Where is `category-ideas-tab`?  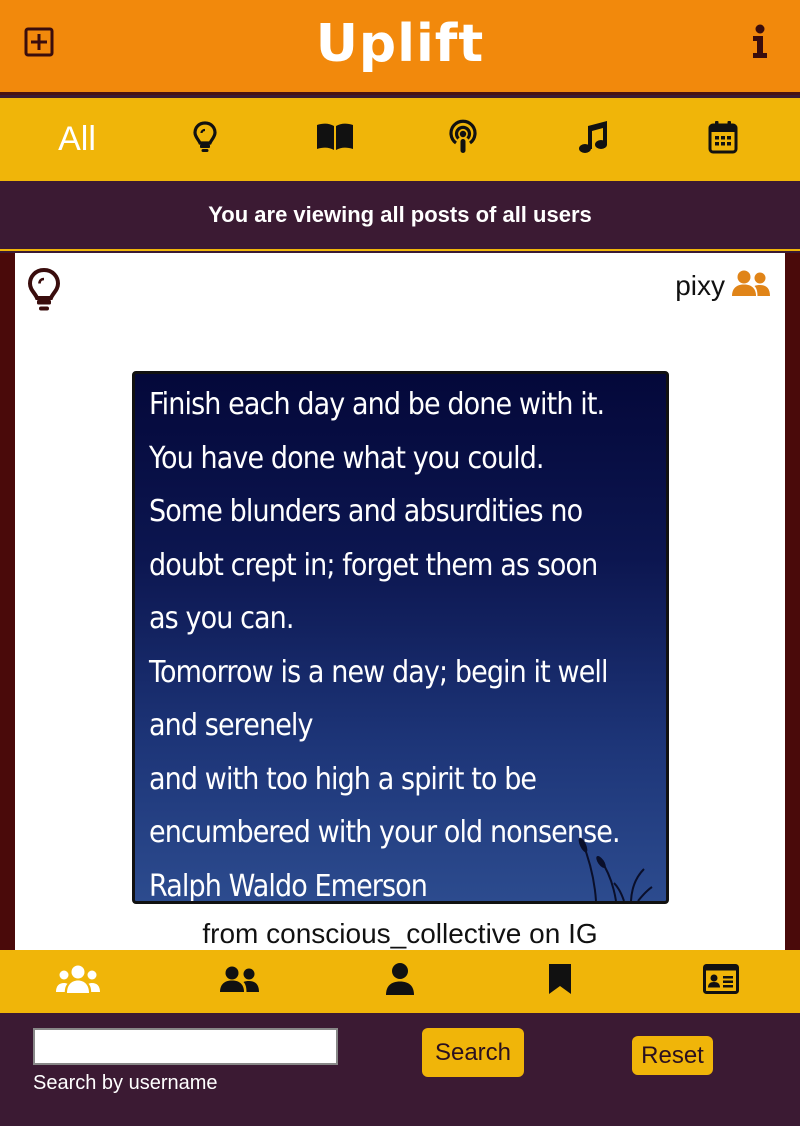 category-ideas-tab is located at coordinates (205, 139).